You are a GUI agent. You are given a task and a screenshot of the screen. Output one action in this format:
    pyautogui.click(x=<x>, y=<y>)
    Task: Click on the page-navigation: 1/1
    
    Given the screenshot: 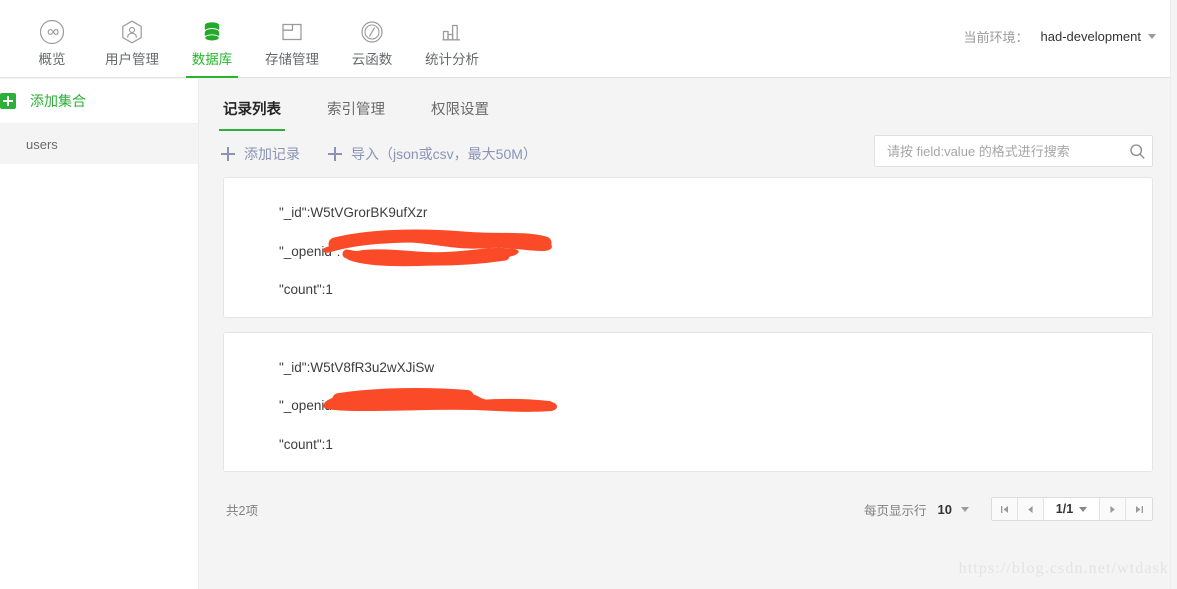 What is the action you would take?
    pyautogui.click(x=1072, y=509)
    